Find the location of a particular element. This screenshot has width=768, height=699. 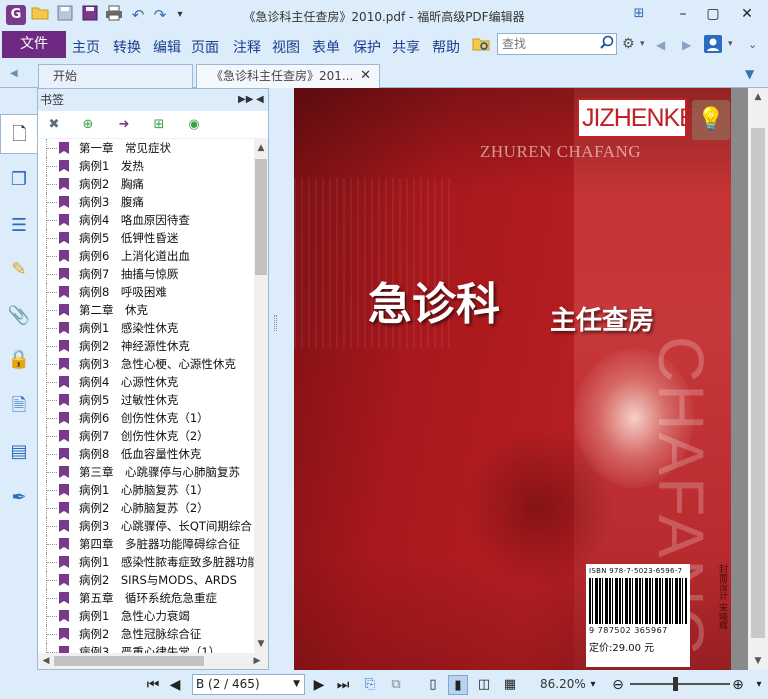

attachments-icon: 📎 is located at coordinates (19, 316).